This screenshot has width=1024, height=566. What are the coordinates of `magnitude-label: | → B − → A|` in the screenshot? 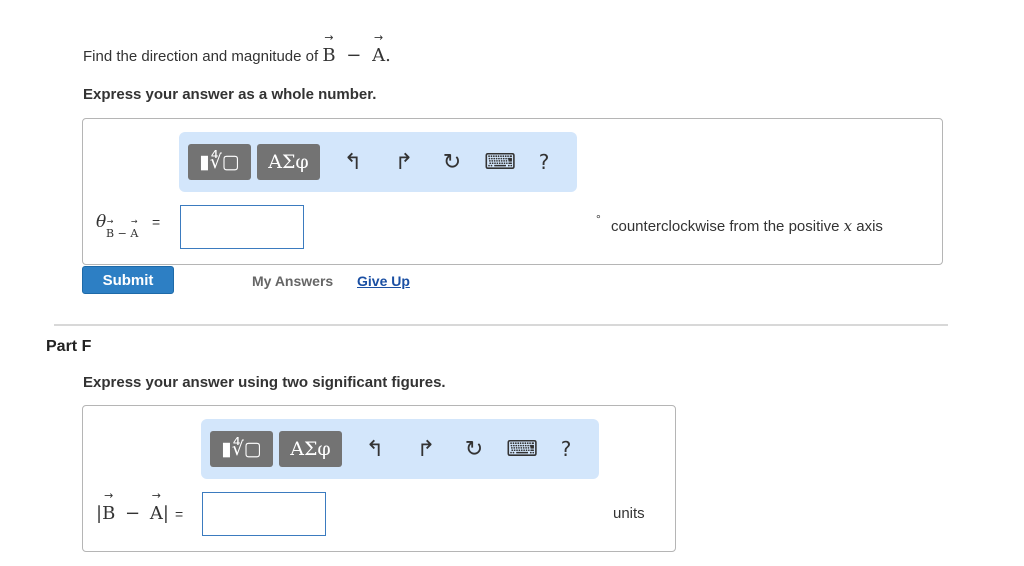 It's located at (132, 506).